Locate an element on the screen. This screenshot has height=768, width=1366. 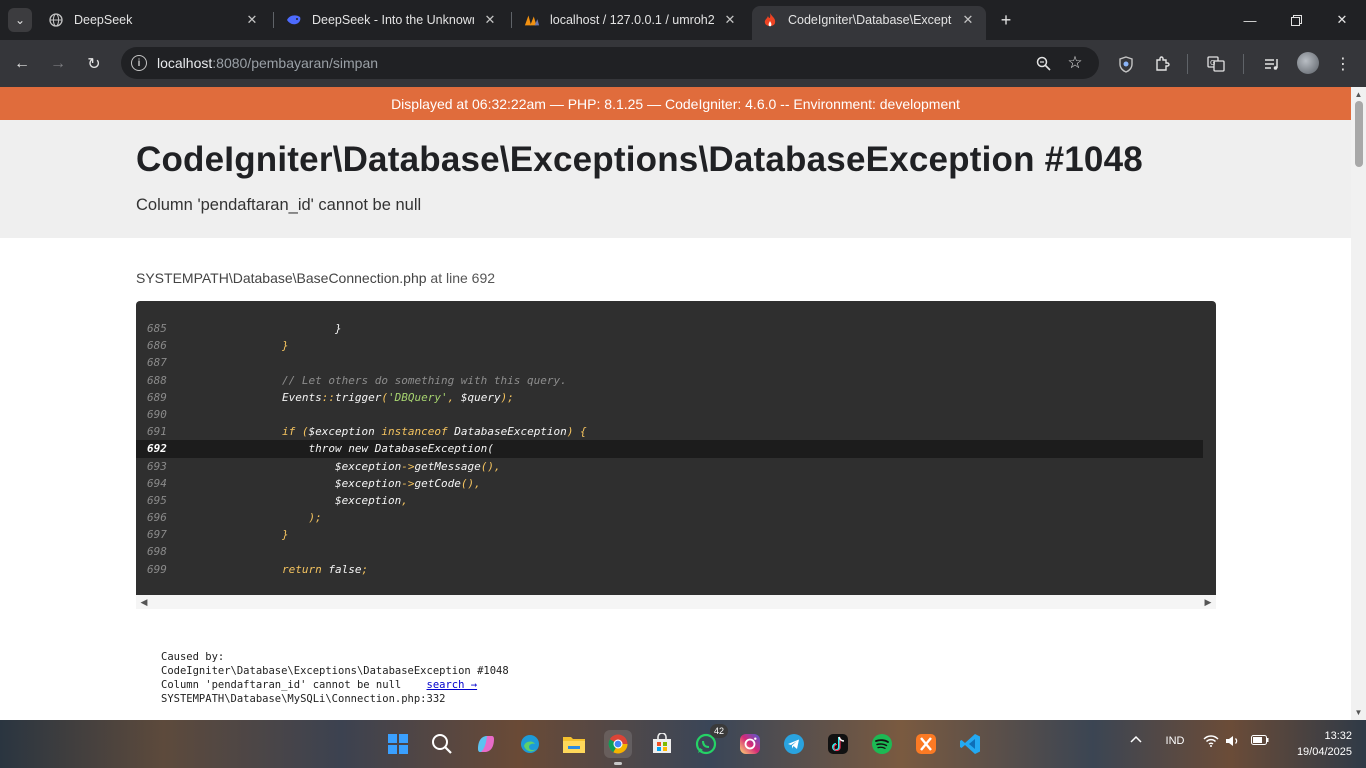
spotify-icon is located at coordinates (882, 744).